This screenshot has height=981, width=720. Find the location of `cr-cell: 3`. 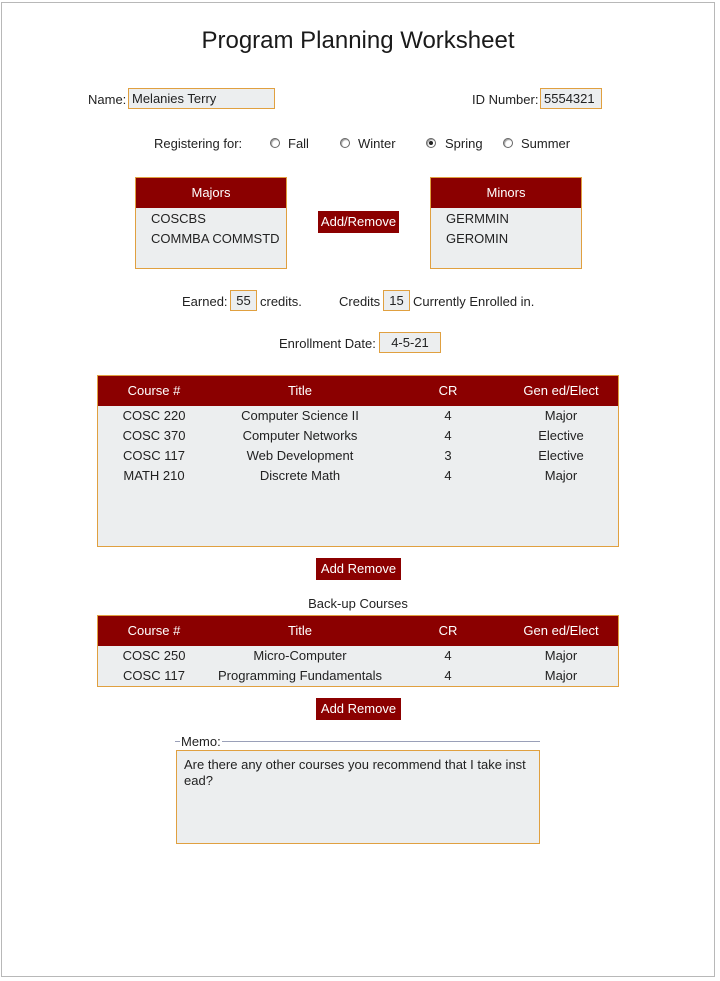

cr-cell: 3 is located at coordinates (448, 455).